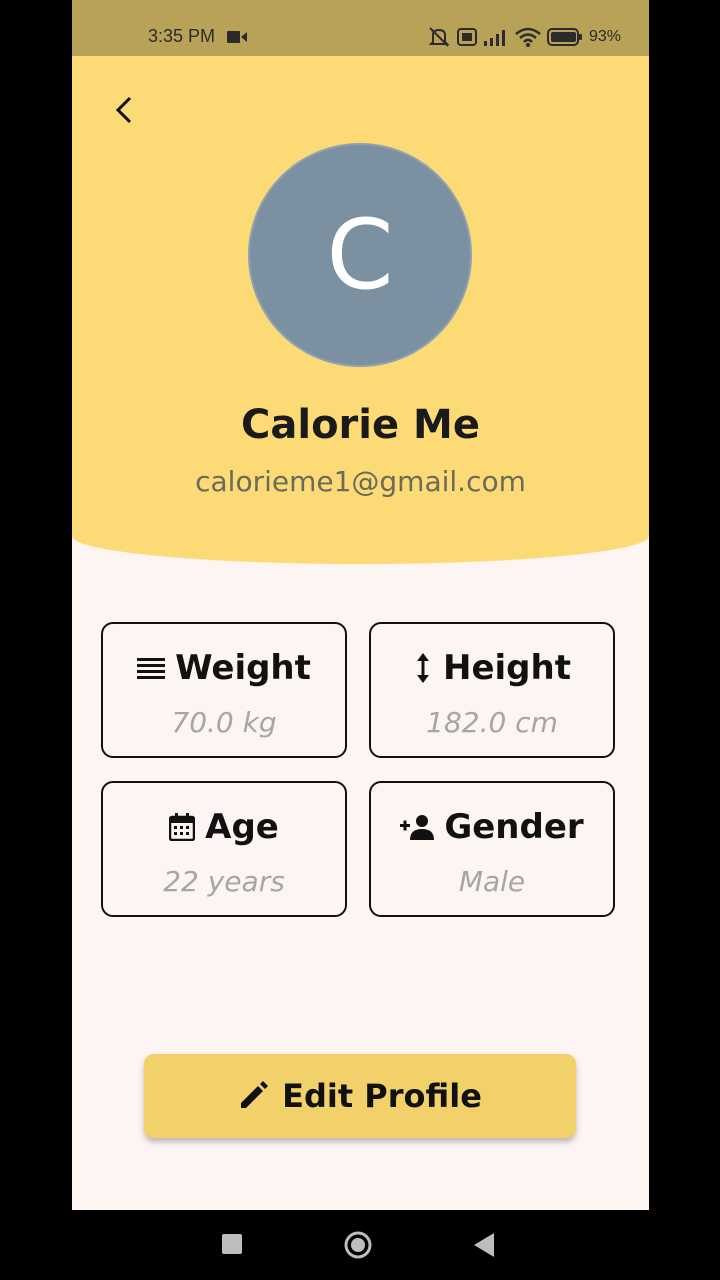 The width and height of the screenshot is (720, 1280). What do you see at coordinates (382, 1096) in the screenshot?
I see `edit-profile-label: Edit Profile` at bounding box center [382, 1096].